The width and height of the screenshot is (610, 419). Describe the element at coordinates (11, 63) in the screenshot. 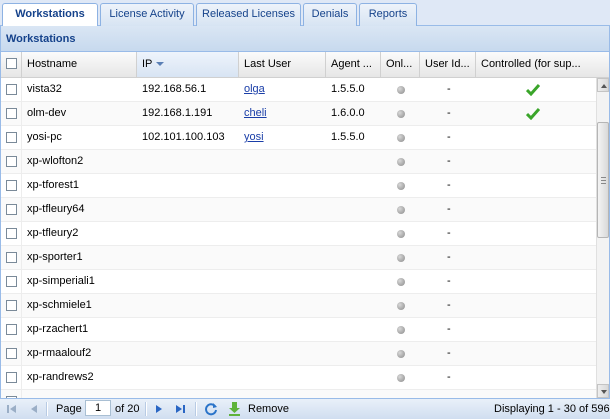

I see `select-all-checkbox` at that location.